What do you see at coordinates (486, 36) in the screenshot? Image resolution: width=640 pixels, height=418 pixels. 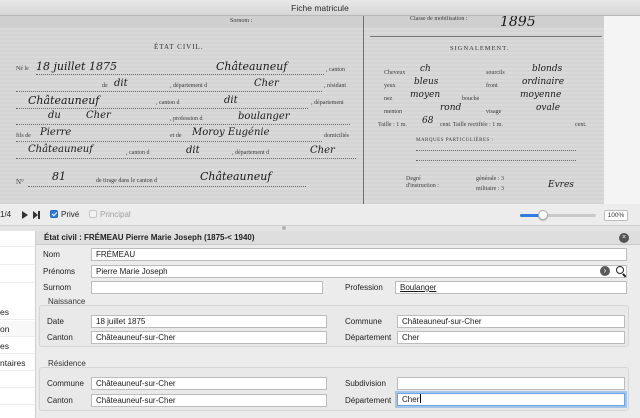 I see `doc-divider` at bounding box center [486, 36].